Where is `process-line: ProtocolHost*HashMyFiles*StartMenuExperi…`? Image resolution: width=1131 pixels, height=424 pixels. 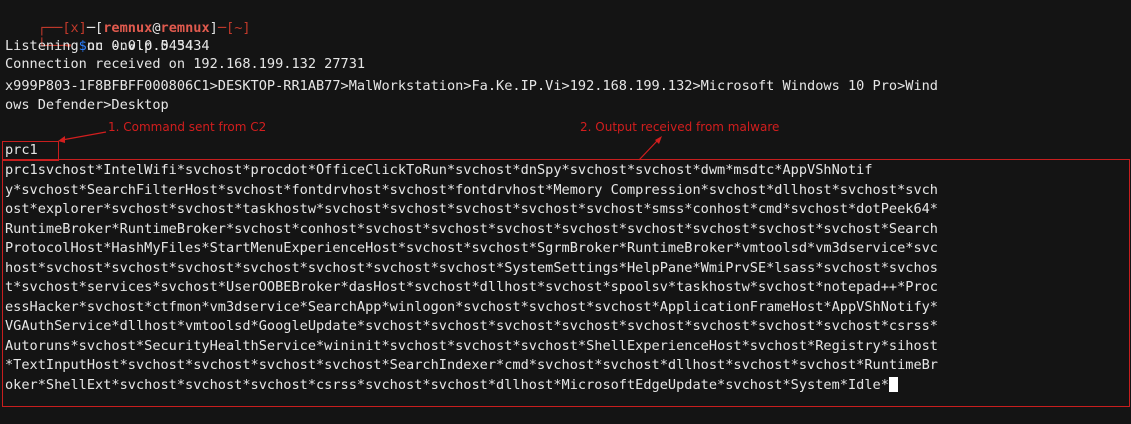 process-line: ProtocolHost*HashMyFiles*StartMenuExperi… is located at coordinates (471, 248).